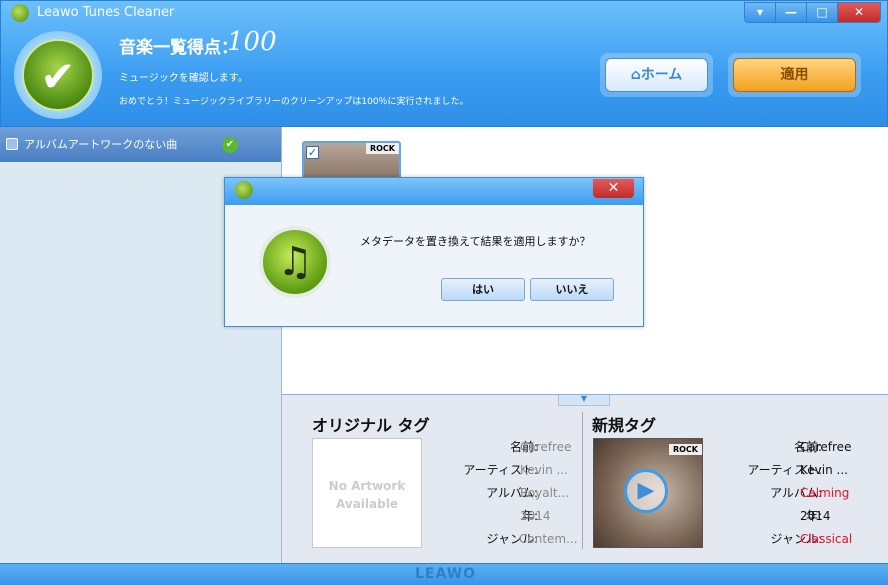 This screenshot has width=888, height=585. What do you see at coordinates (661, 75) in the screenshot?
I see `home-label: ホーム` at bounding box center [661, 75].